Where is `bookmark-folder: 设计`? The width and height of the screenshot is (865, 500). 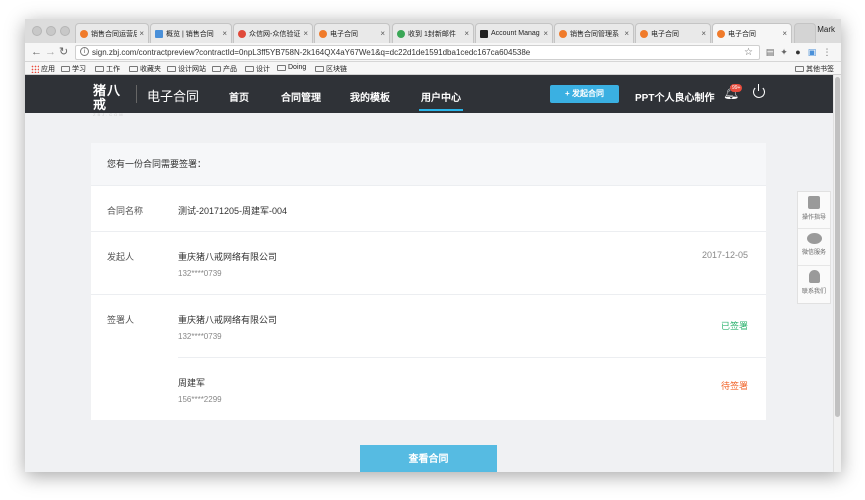 bookmark-folder: 设计 is located at coordinates (257, 69).